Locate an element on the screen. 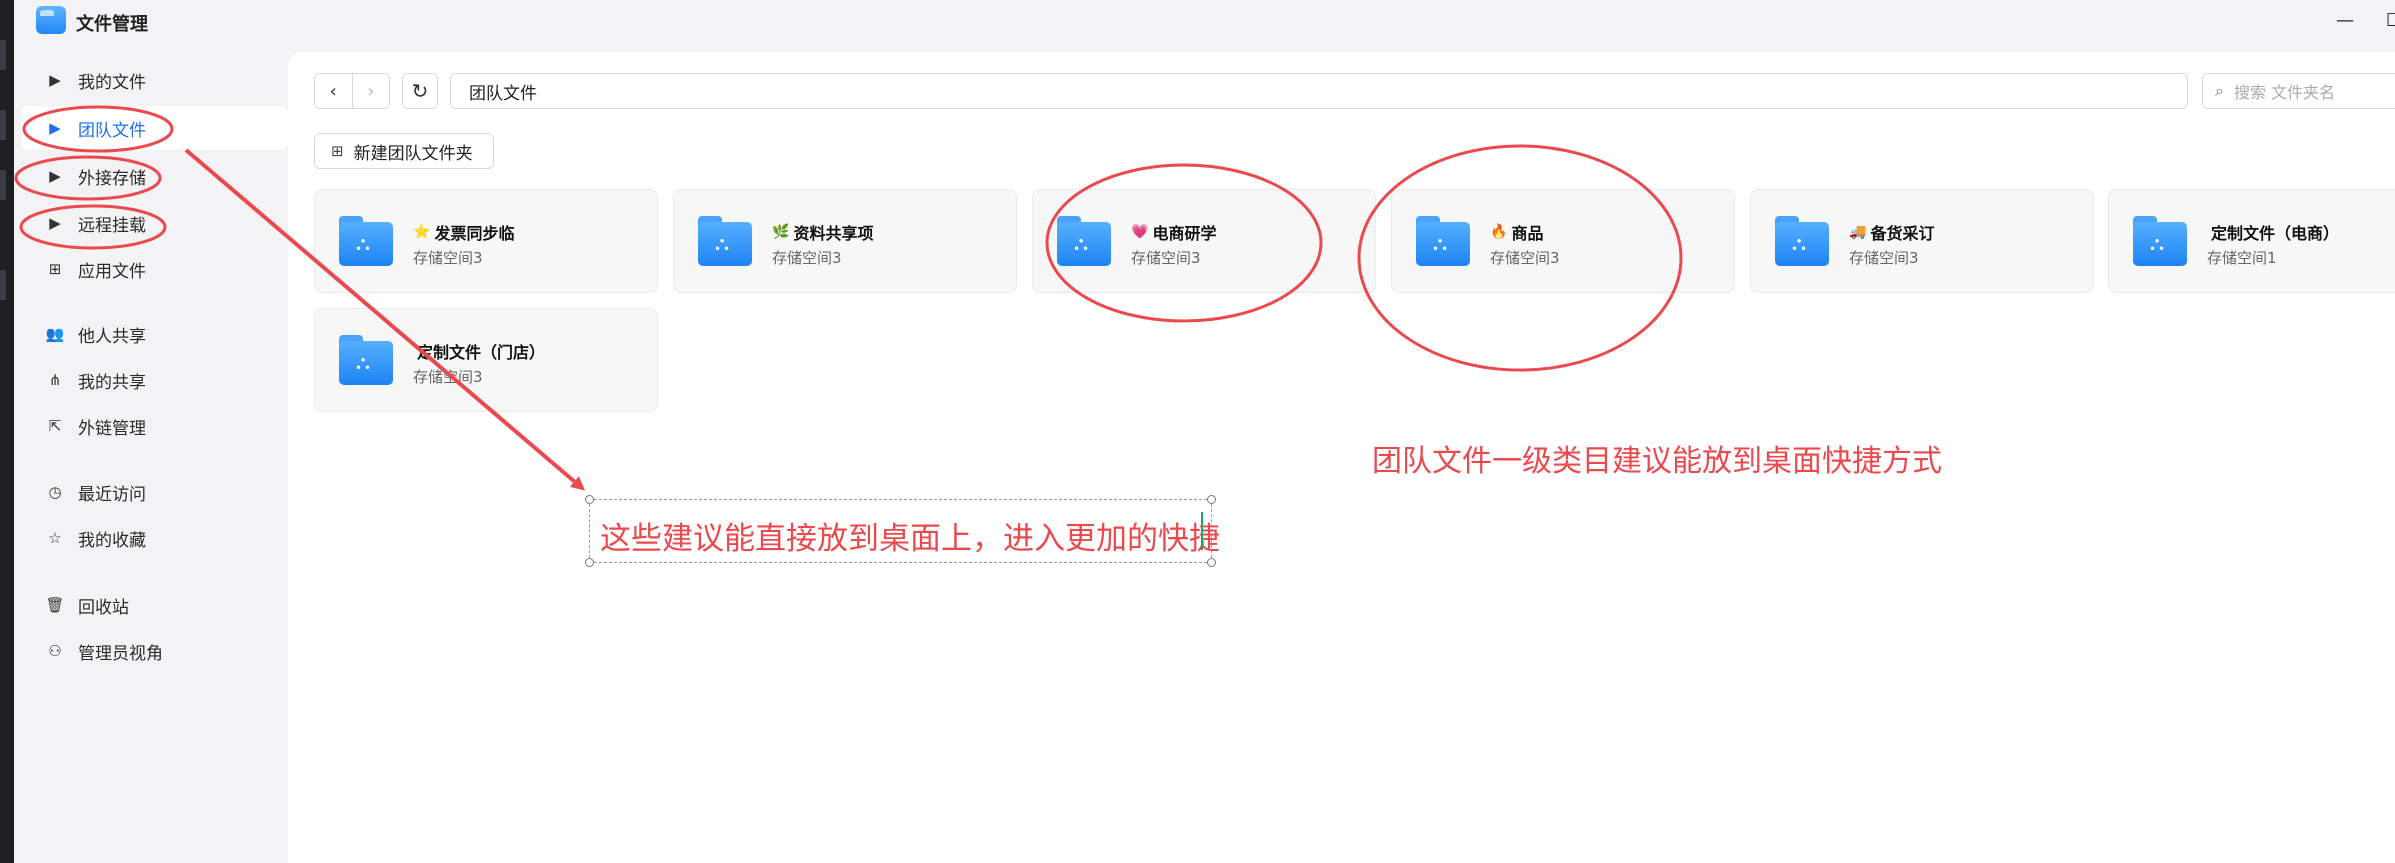  sidebar-item-admin-view: ⚇ 管理员视角 is located at coordinates (155, 651).